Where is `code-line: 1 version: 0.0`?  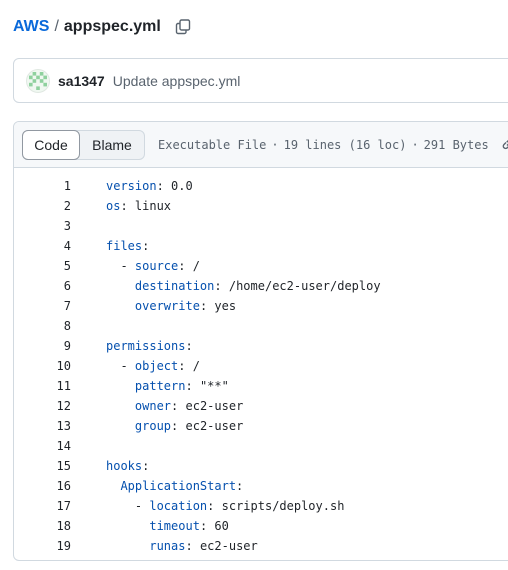
code-line: 1 version: 0.0 is located at coordinates (261, 186).